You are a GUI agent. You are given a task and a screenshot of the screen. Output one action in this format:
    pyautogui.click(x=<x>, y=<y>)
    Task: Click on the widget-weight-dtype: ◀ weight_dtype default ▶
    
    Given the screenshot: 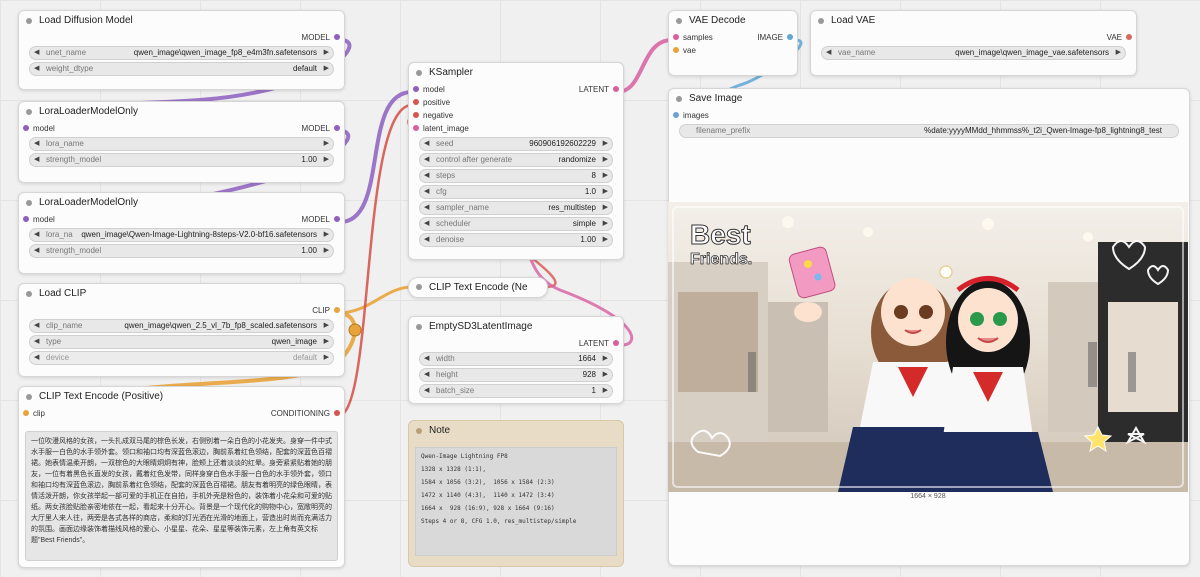 What is the action you would take?
    pyautogui.click(x=181, y=69)
    